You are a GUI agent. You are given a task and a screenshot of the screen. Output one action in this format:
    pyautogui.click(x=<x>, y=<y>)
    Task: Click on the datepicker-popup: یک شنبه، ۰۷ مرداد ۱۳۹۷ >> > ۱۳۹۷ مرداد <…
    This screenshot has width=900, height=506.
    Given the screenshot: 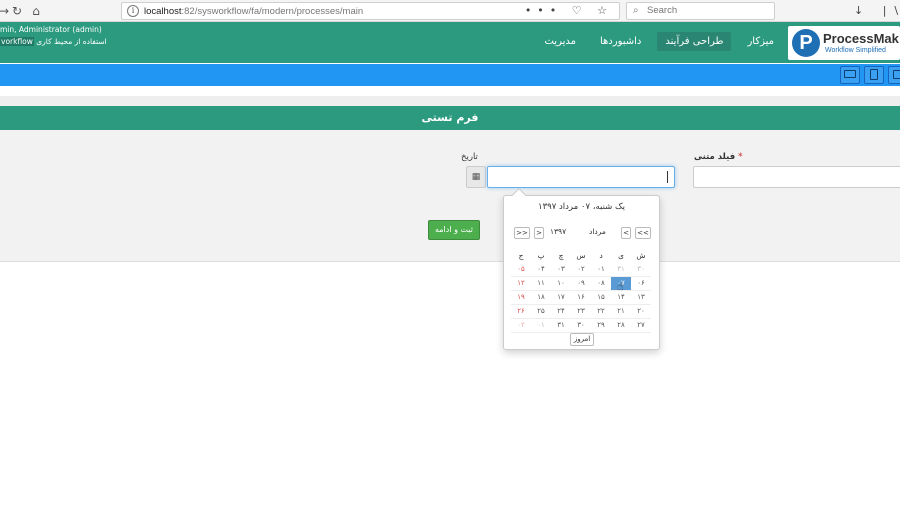 What is the action you would take?
    pyautogui.click(x=581, y=268)
    